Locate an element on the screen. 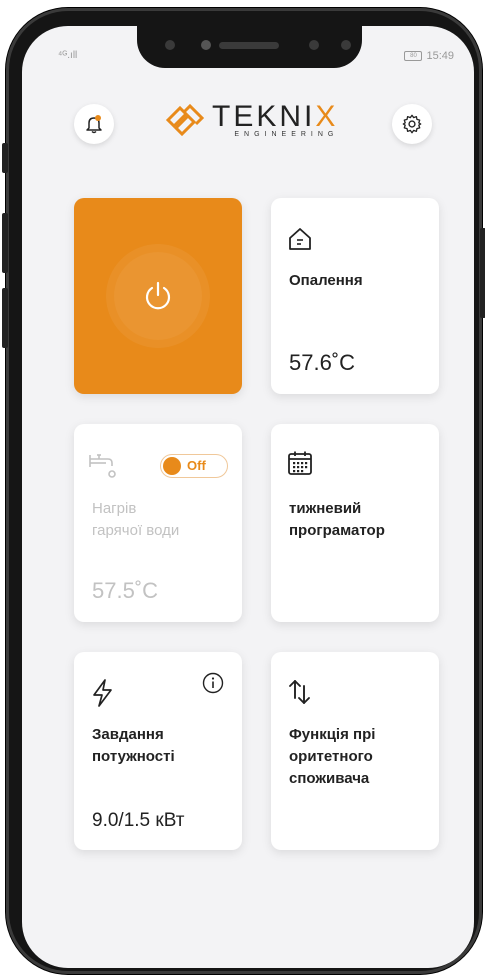  notifications-button is located at coordinates (94, 124).